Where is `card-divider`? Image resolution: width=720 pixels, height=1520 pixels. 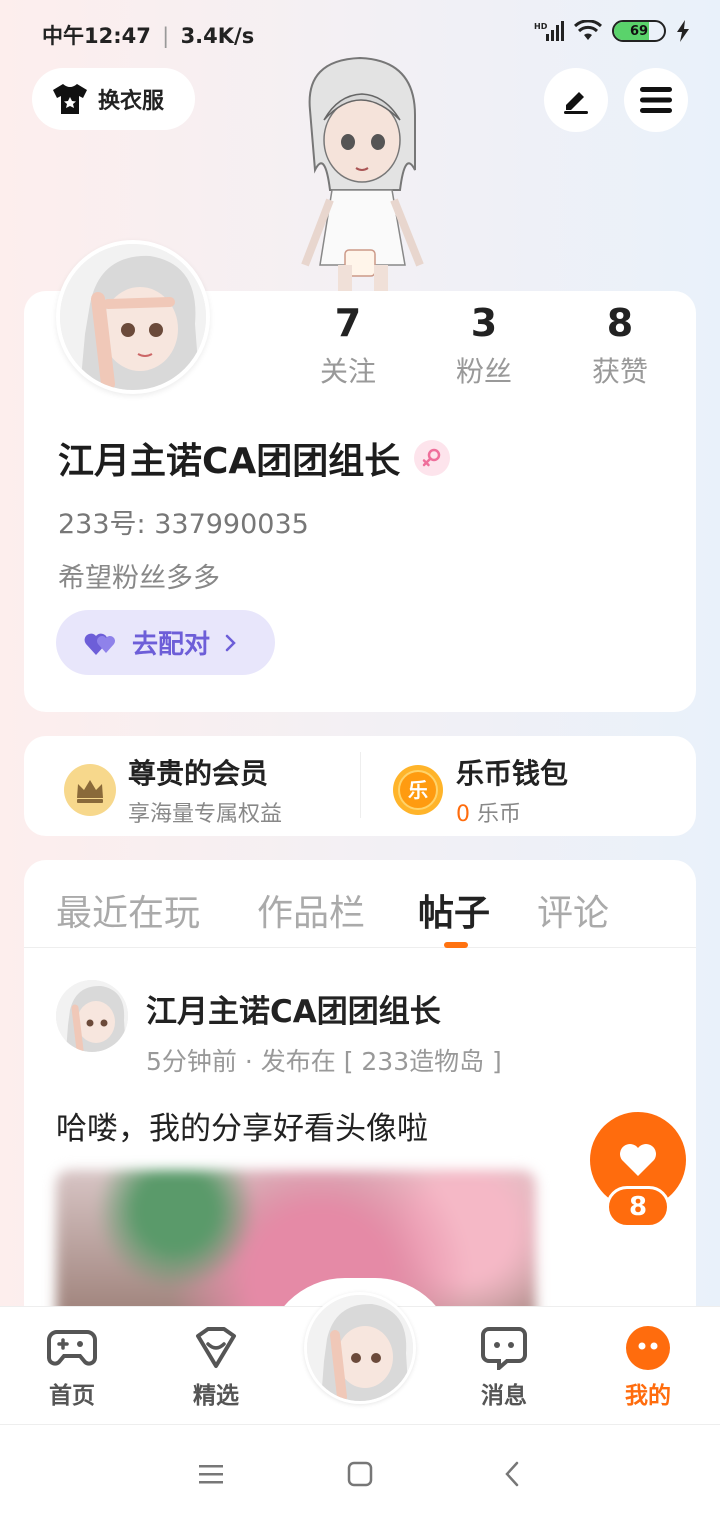 card-divider is located at coordinates (360, 785).